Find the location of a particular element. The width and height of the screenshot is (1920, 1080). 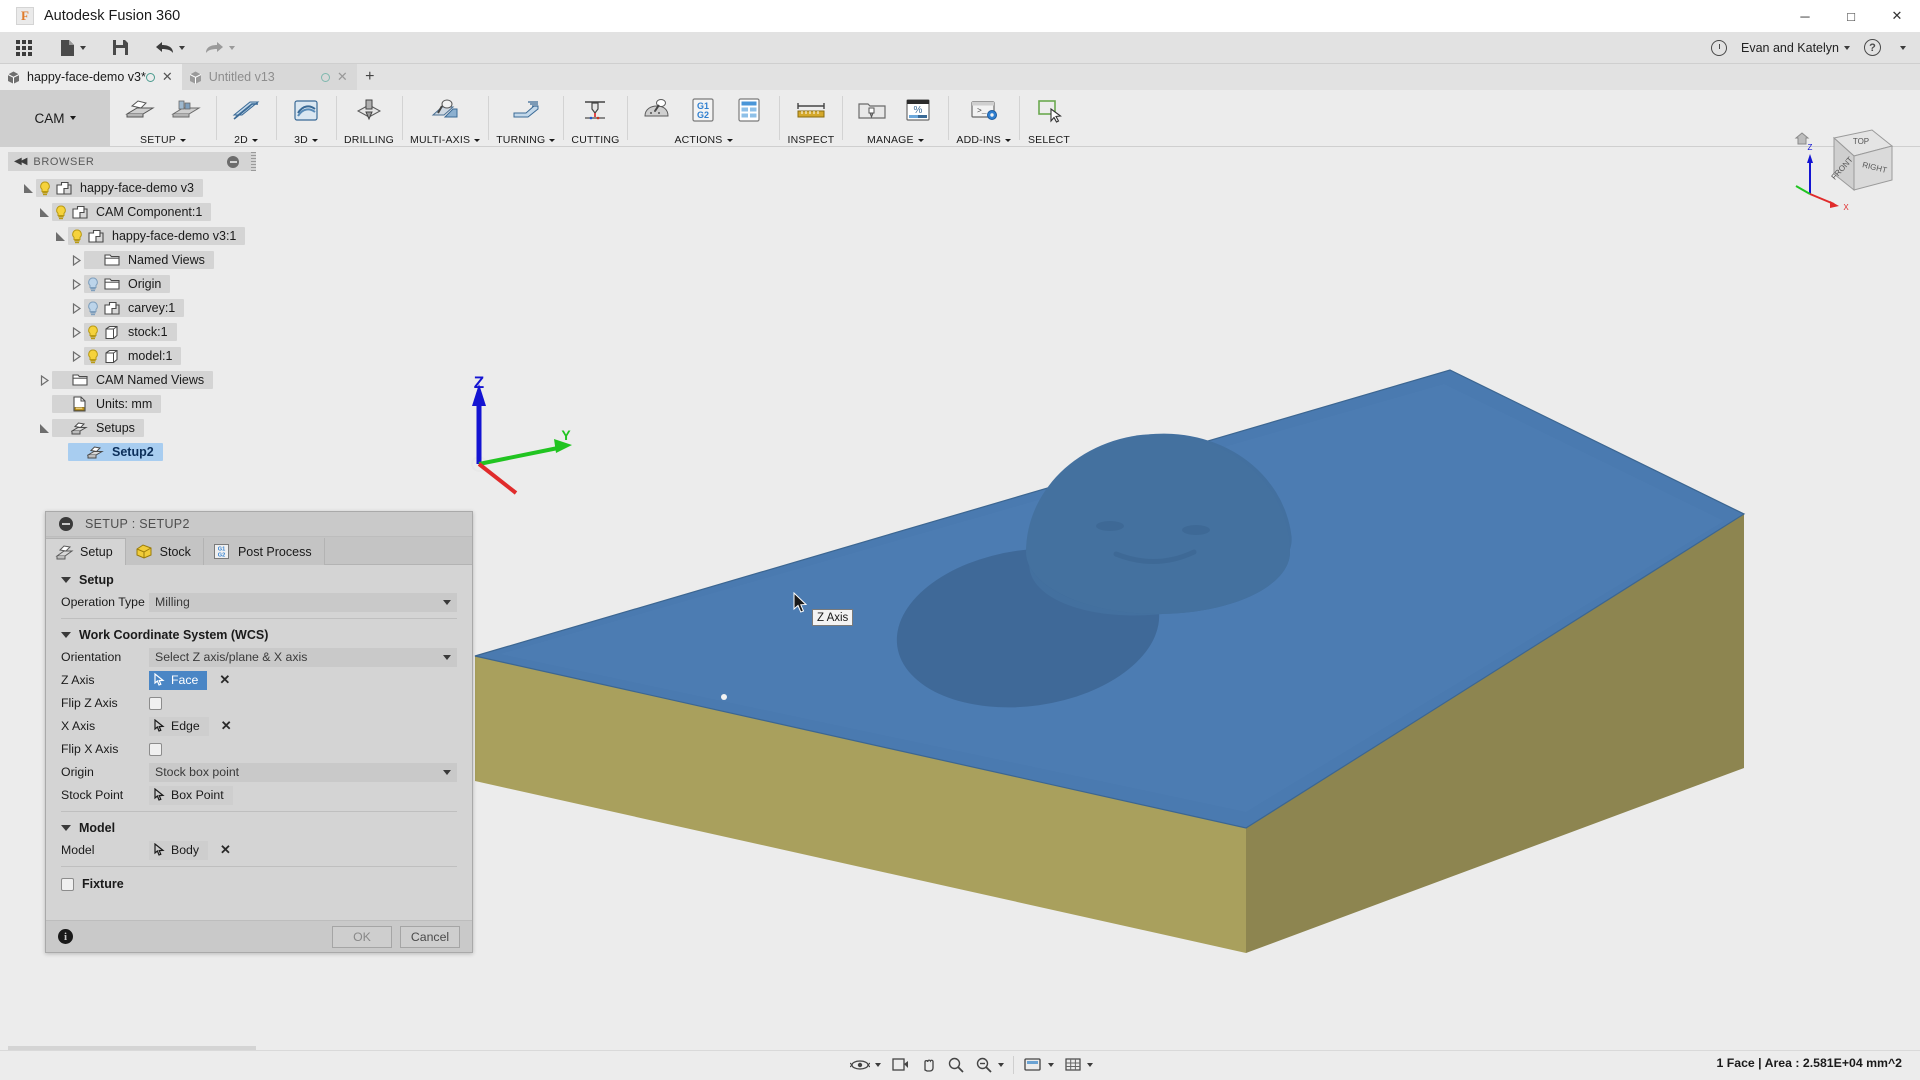

tree-item-model-1: model:1 is located at coordinates (148, 356).